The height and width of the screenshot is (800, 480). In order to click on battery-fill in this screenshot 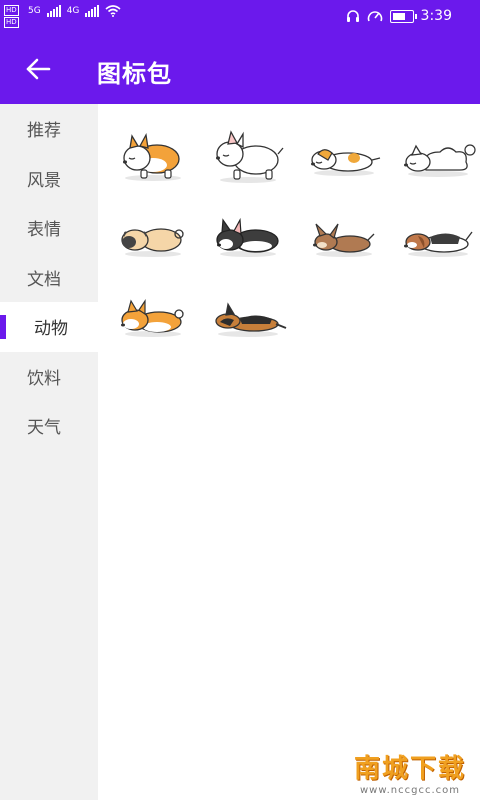, I will do `click(399, 16)`.